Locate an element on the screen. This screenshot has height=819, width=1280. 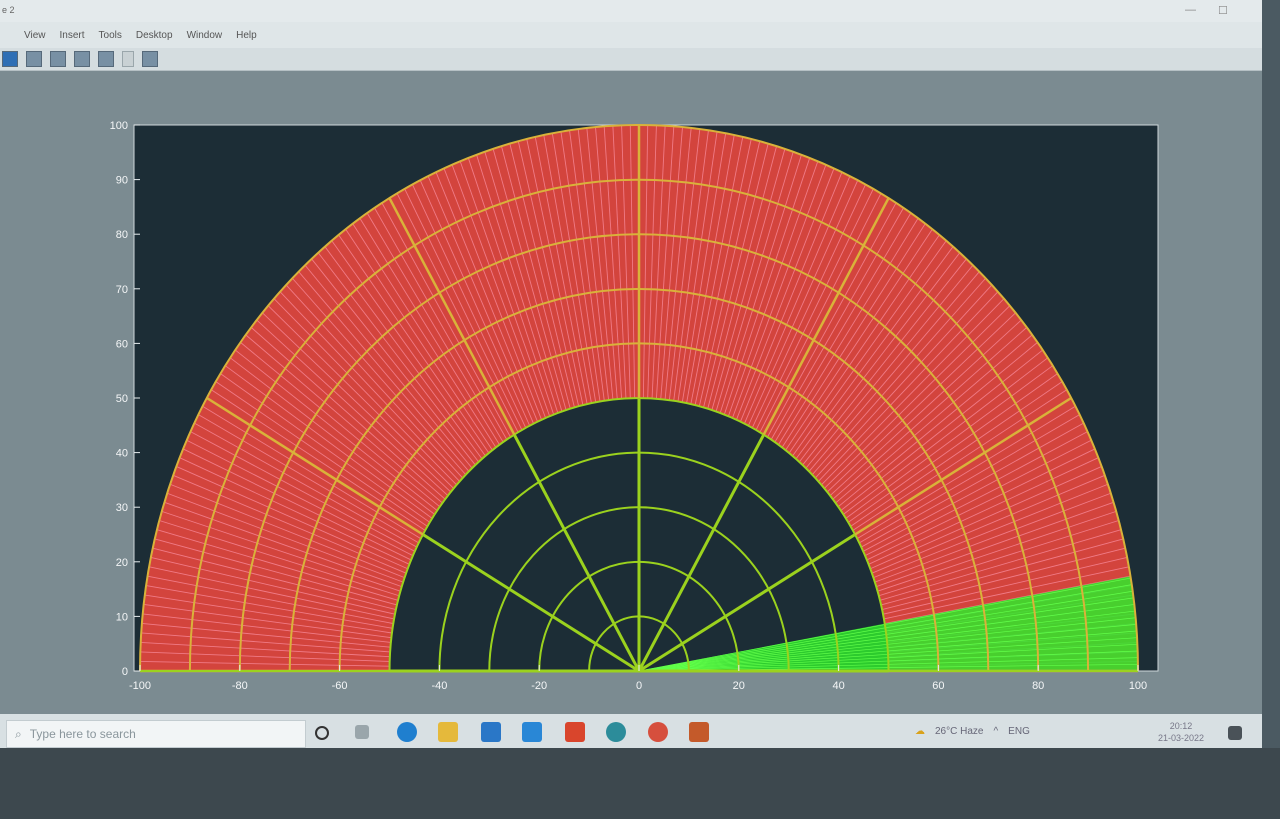
title-bar: e 2 — ☐ is located at coordinates (631, 11).